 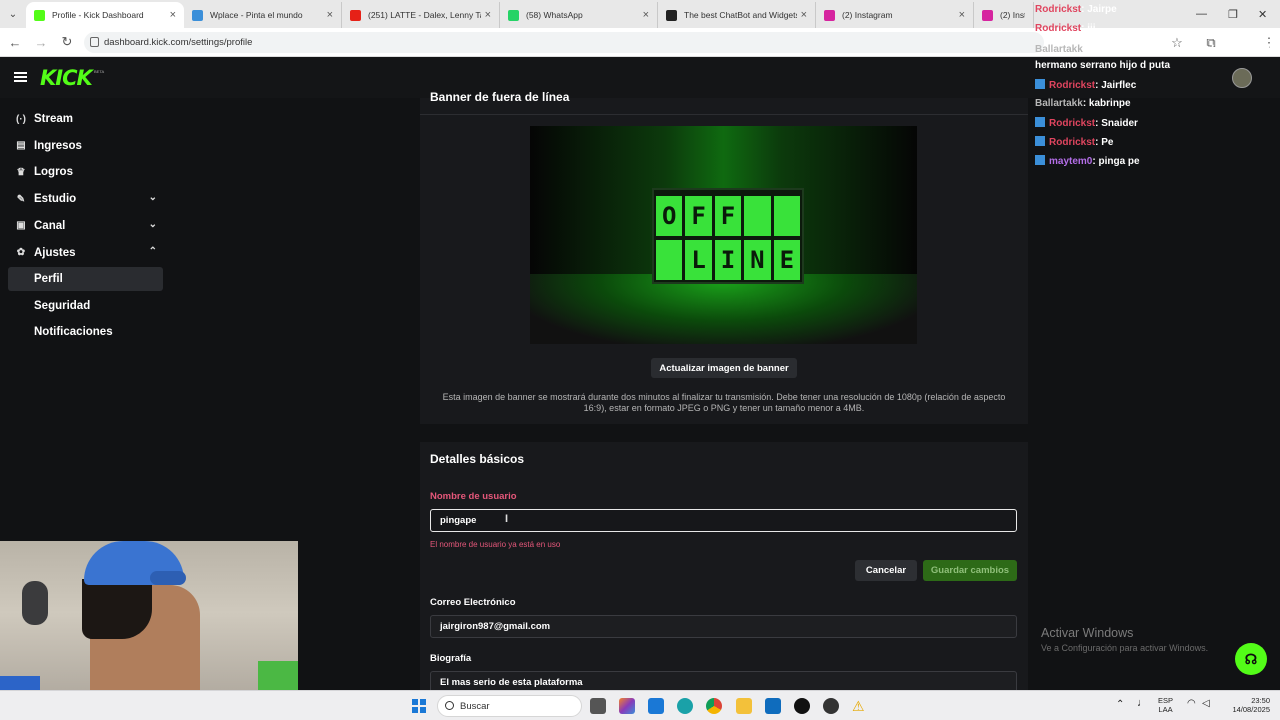 I want to click on sidebar-item-ajustes: ✿ Ajustes ⌃, so click(x=85, y=253).